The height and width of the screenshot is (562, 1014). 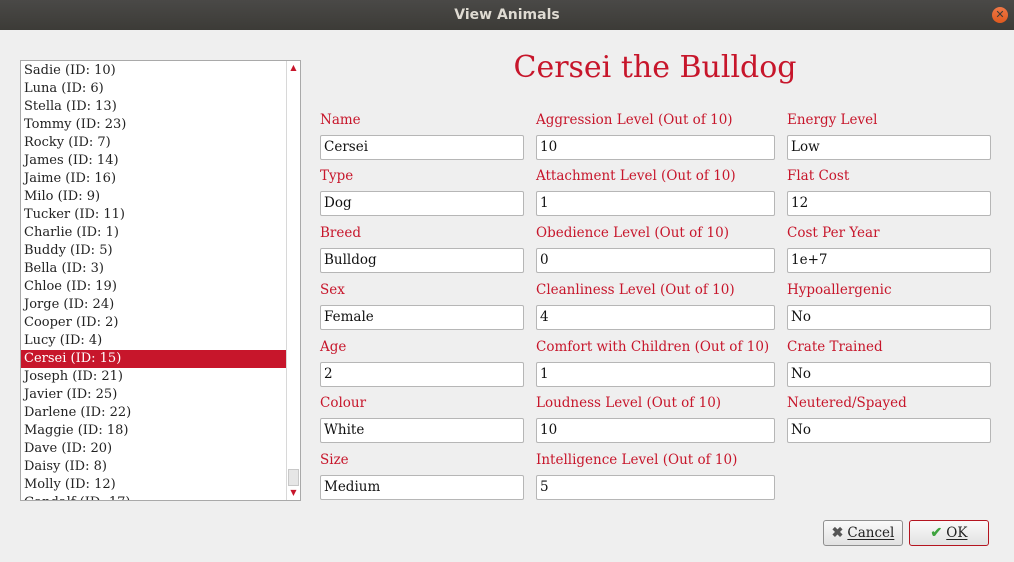 I want to click on animal-title: Cersei the Bulldog, so click(x=655, y=67).